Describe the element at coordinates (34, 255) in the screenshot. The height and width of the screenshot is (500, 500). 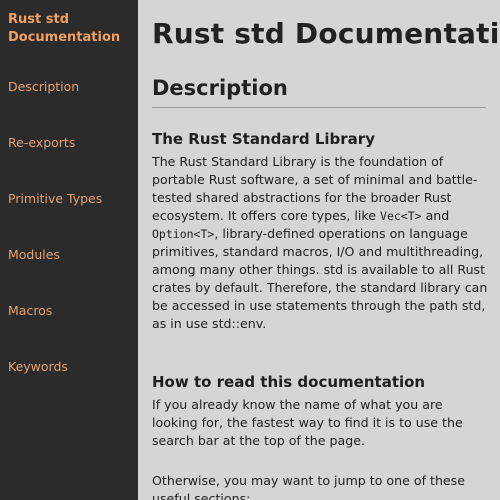
I see `sidebar-item-modules: Modules` at that location.